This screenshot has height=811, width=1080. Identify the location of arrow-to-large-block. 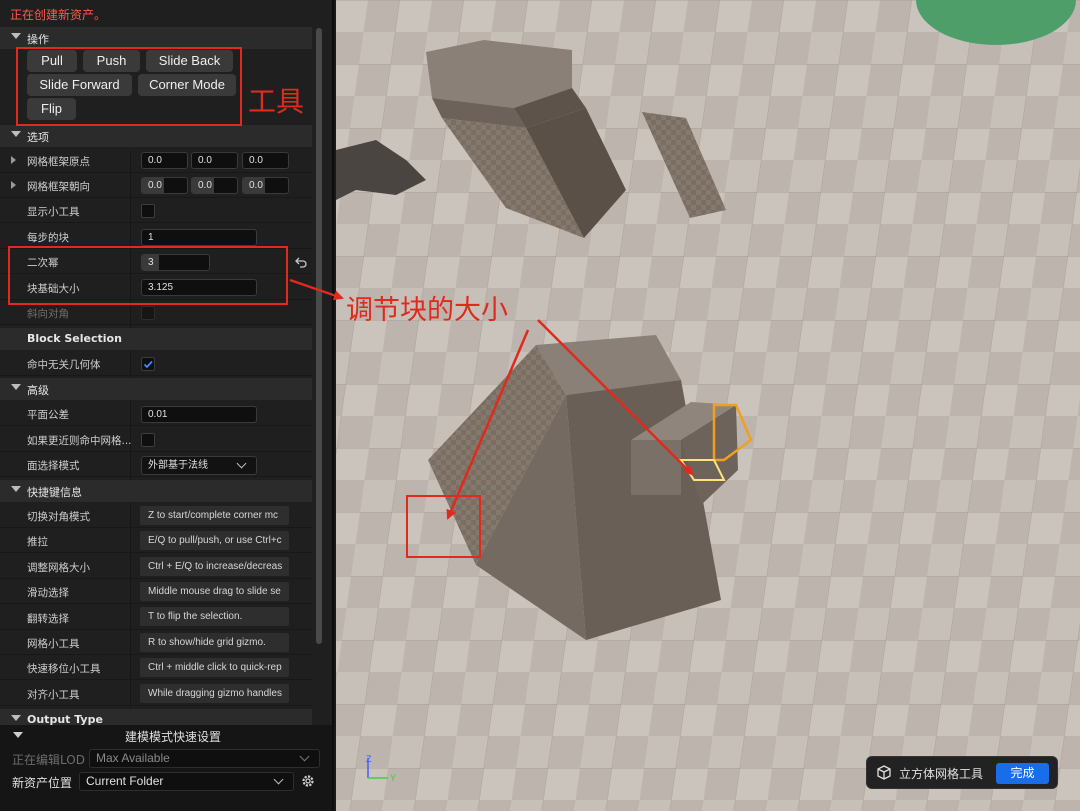
(488, 424).